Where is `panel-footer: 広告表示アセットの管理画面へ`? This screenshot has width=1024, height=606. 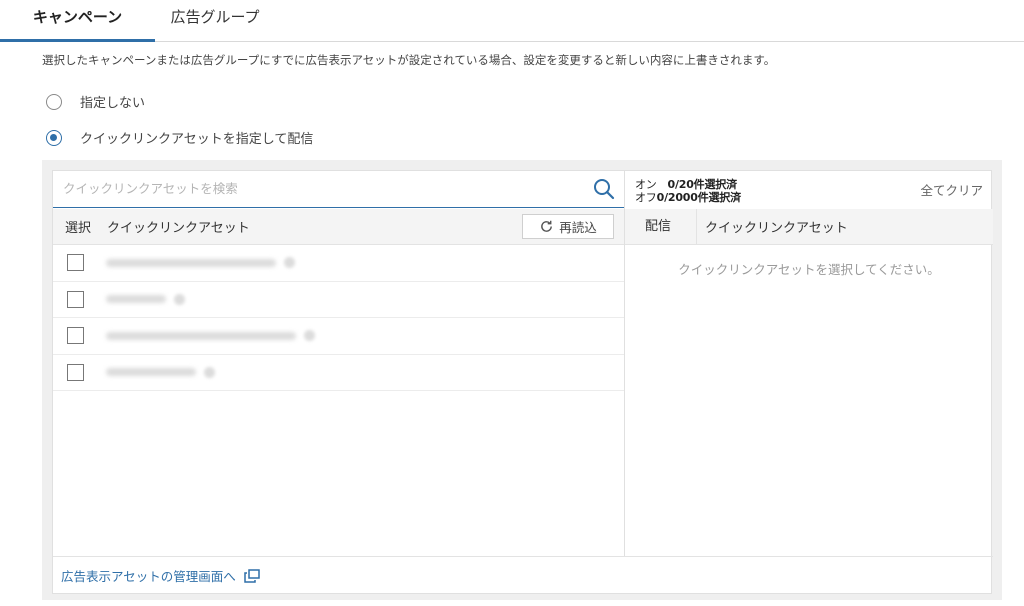
panel-footer: 広告表示アセットの管理画面へ is located at coordinates (523, 575).